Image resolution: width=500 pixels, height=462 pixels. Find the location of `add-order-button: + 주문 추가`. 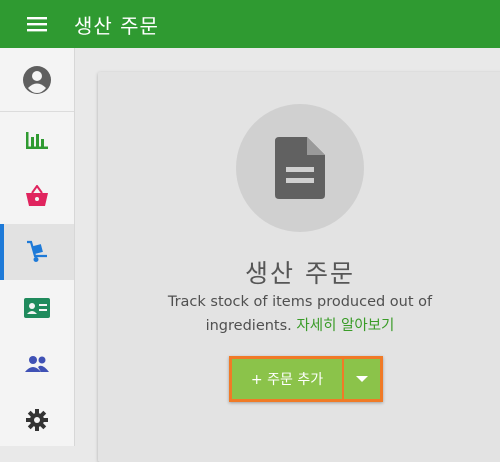

add-order-button: + 주문 추가 is located at coordinates (288, 379).